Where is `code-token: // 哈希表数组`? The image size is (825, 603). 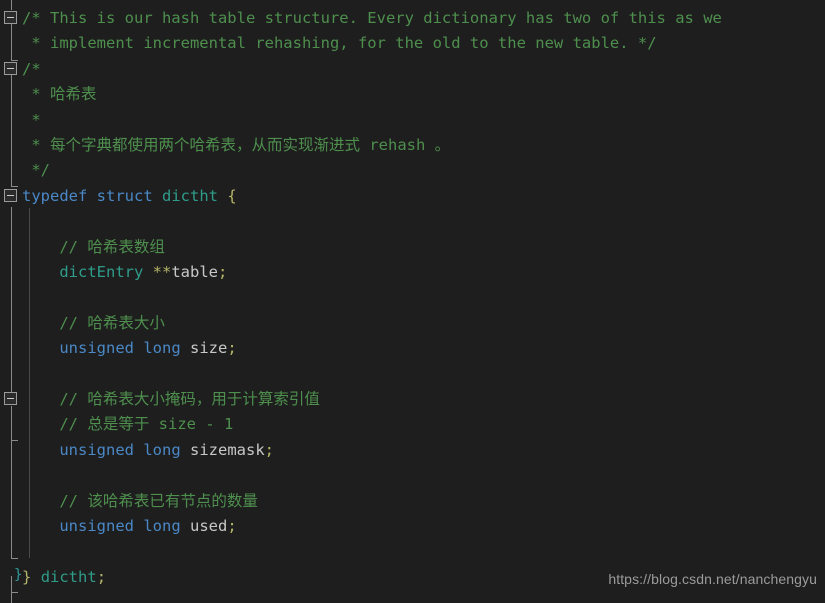 code-token: // 哈希表数组 is located at coordinates (93, 246).